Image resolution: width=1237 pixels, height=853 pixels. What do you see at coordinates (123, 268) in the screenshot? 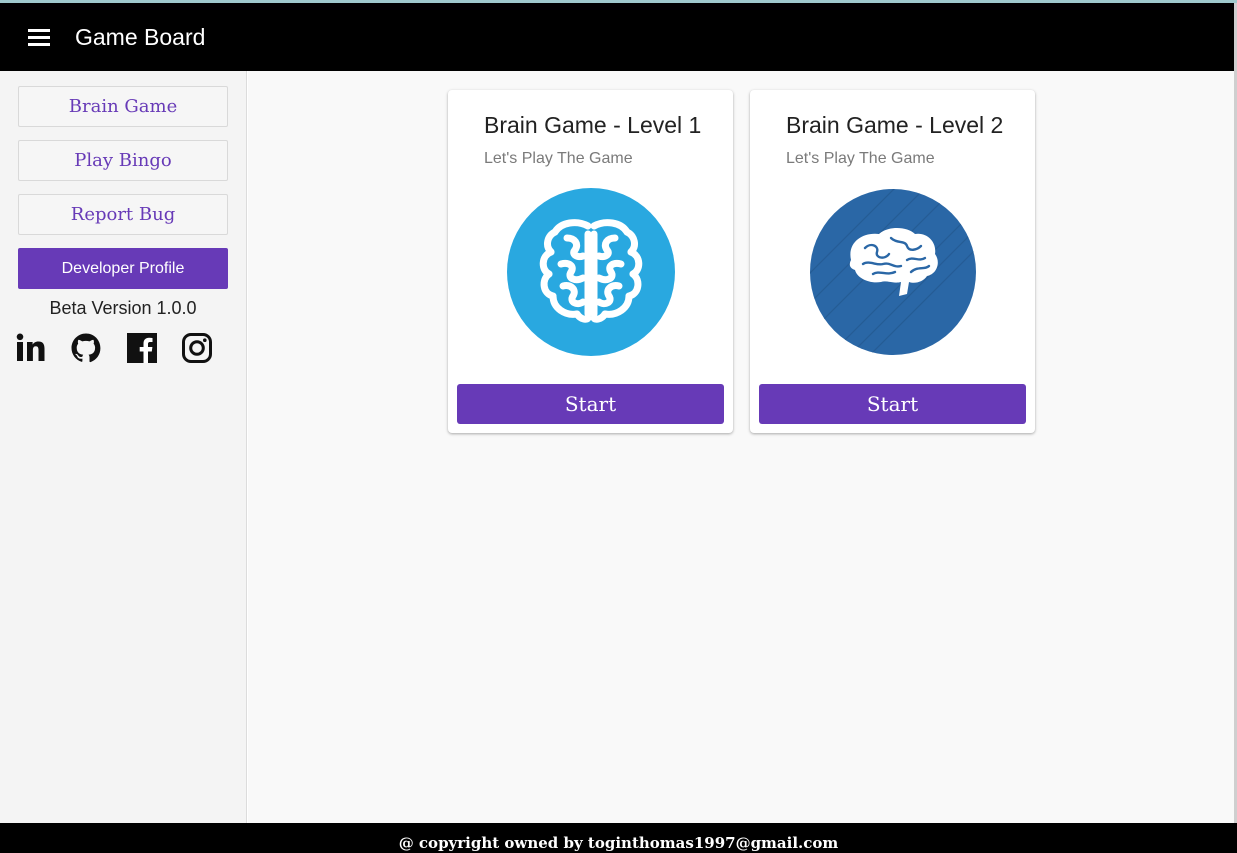
I see `developer-profile-button: Developer Profile` at bounding box center [123, 268].